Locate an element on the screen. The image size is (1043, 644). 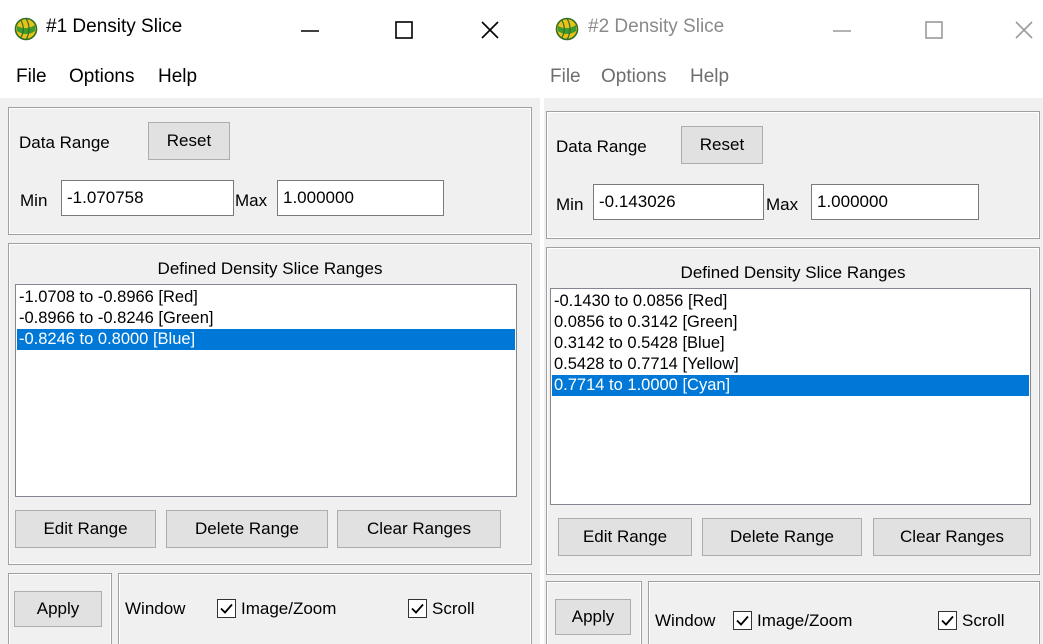
range-item: 0.3142 to 0.5428 [Blue] is located at coordinates (790, 343).